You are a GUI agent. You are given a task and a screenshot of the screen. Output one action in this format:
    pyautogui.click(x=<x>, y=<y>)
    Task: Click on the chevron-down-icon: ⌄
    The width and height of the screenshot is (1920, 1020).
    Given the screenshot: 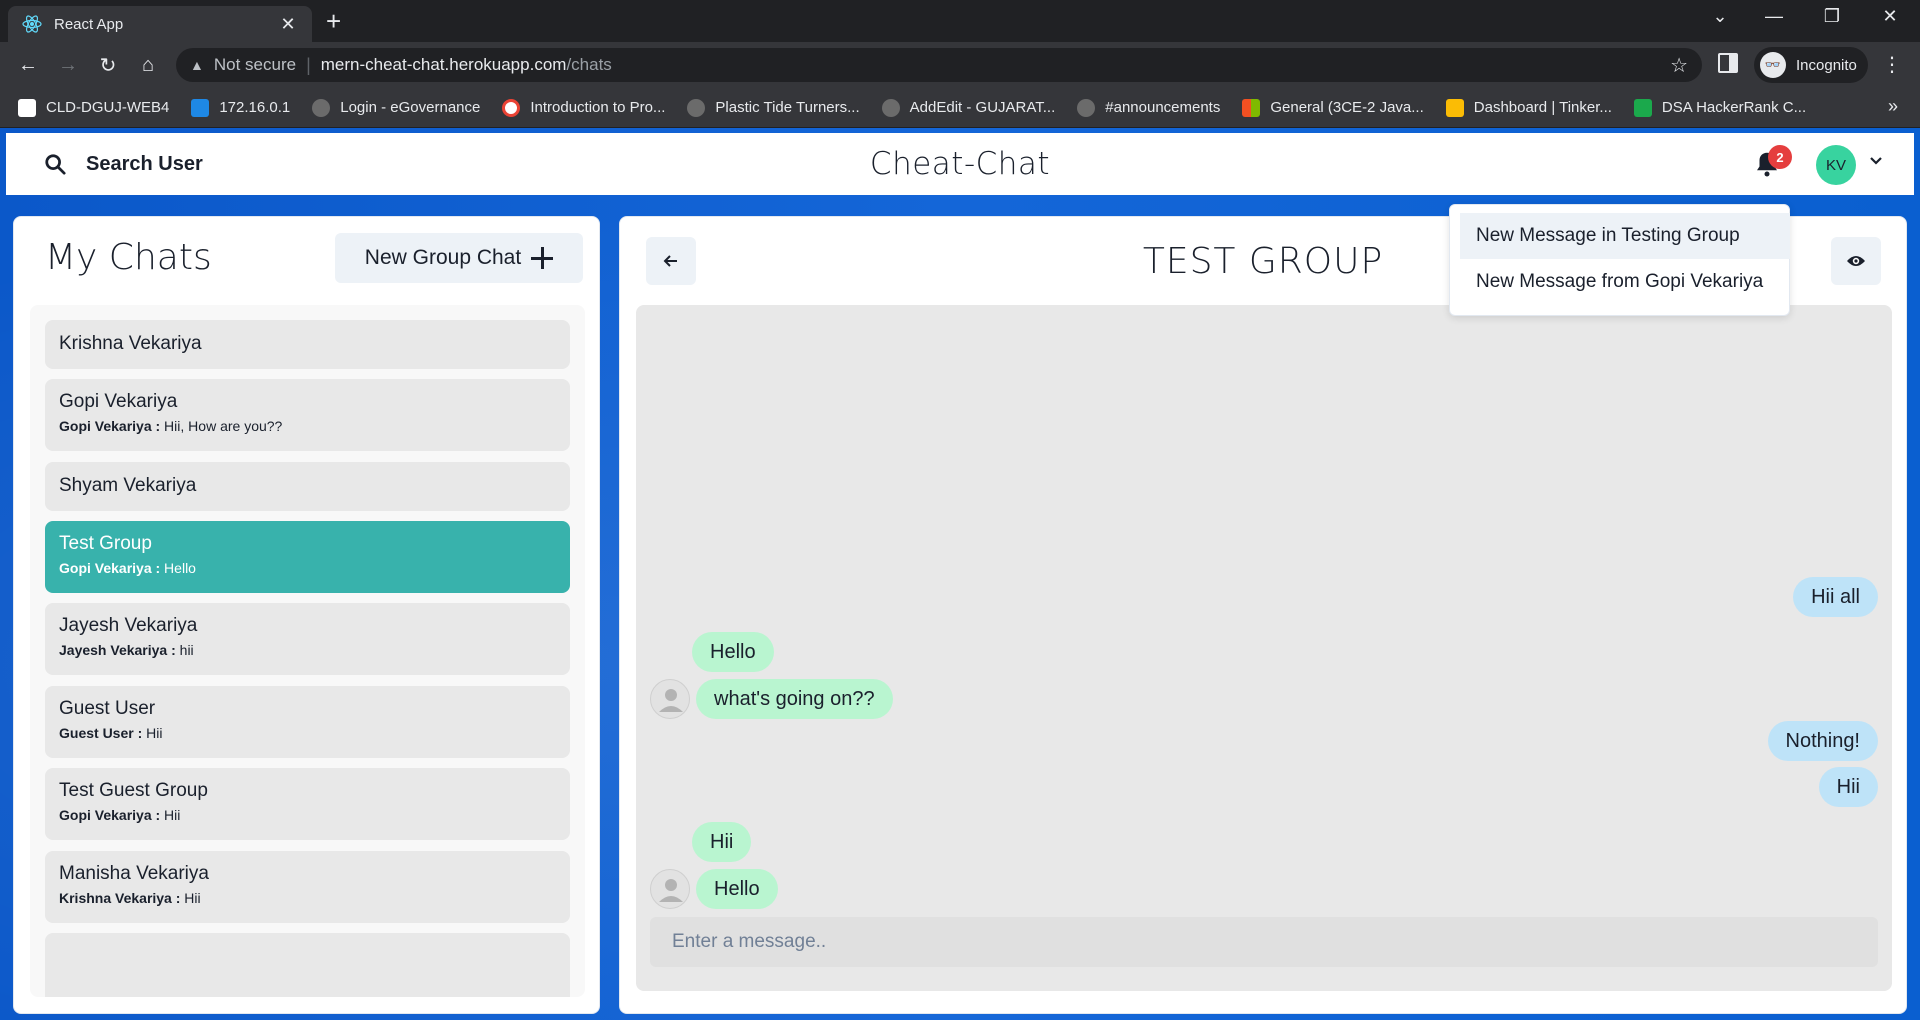 What is the action you would take?
    pyautogui.click(x=1720, y=16)
    